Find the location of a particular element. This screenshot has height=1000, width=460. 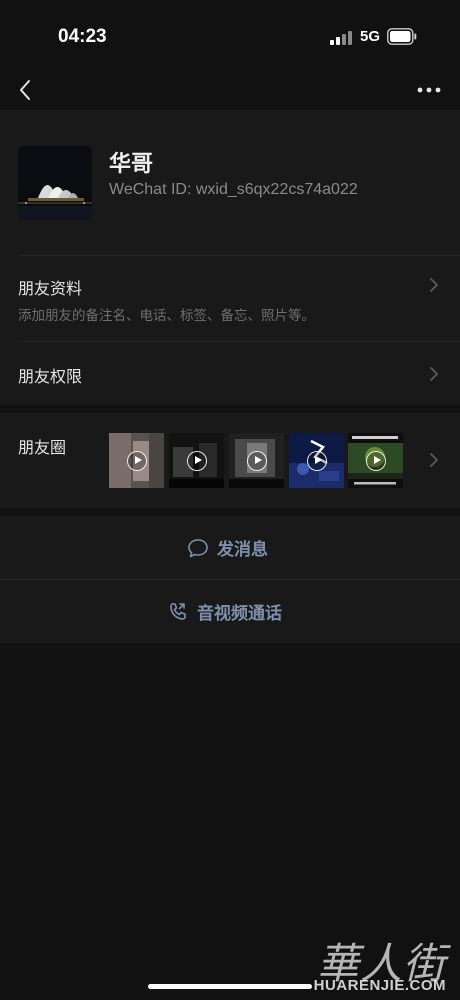

watermark-en: HUARENJIE.COM is located at coordinates (379, 985).